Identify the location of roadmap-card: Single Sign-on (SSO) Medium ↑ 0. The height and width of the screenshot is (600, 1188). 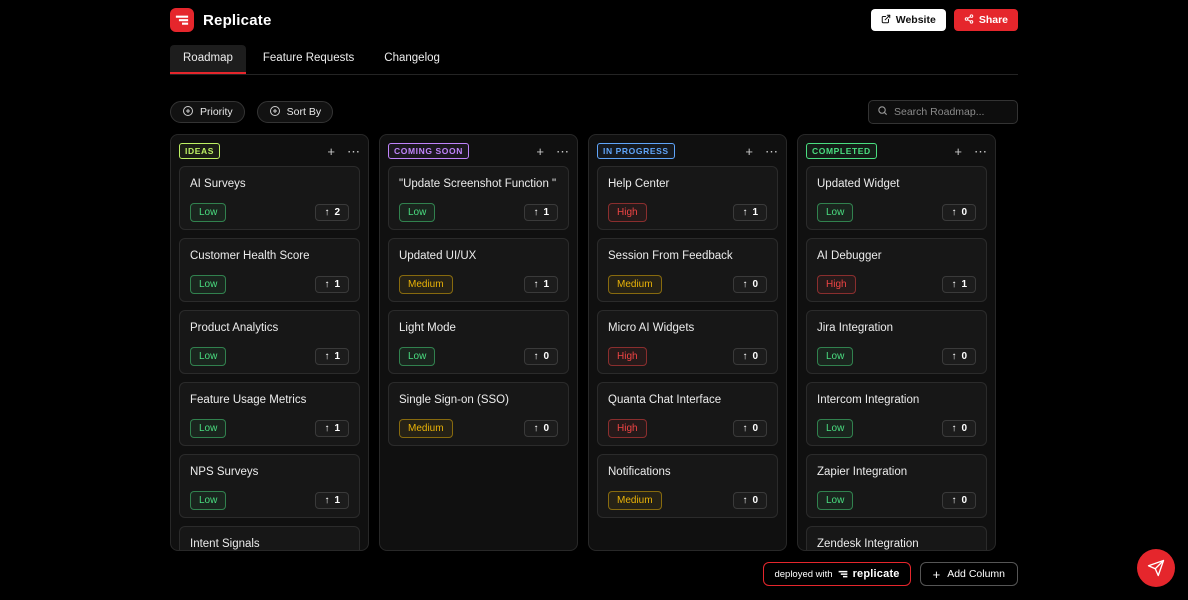
(478, 414).